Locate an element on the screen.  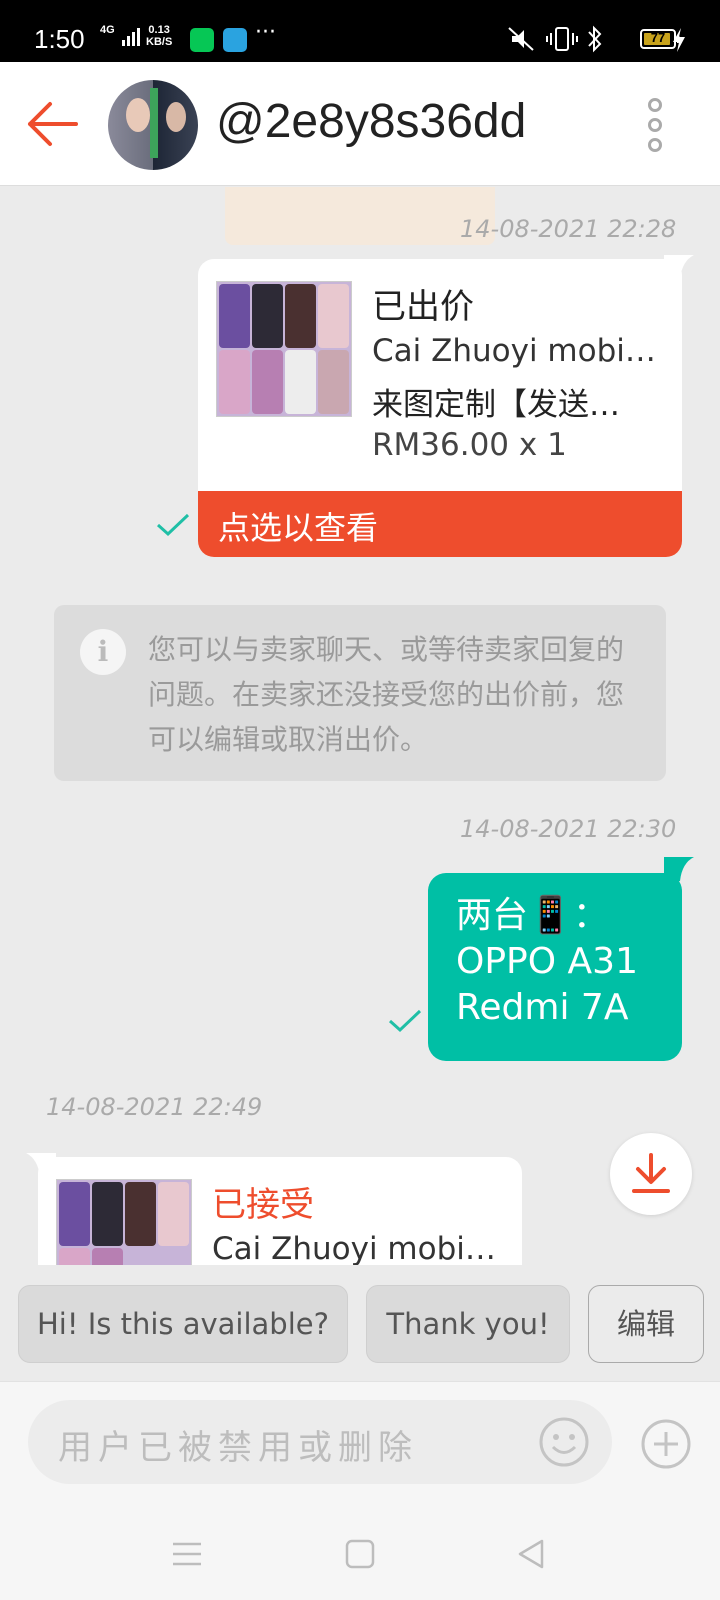
chat-header: @2e8y8s36dd is located at coordinates (360, 124).